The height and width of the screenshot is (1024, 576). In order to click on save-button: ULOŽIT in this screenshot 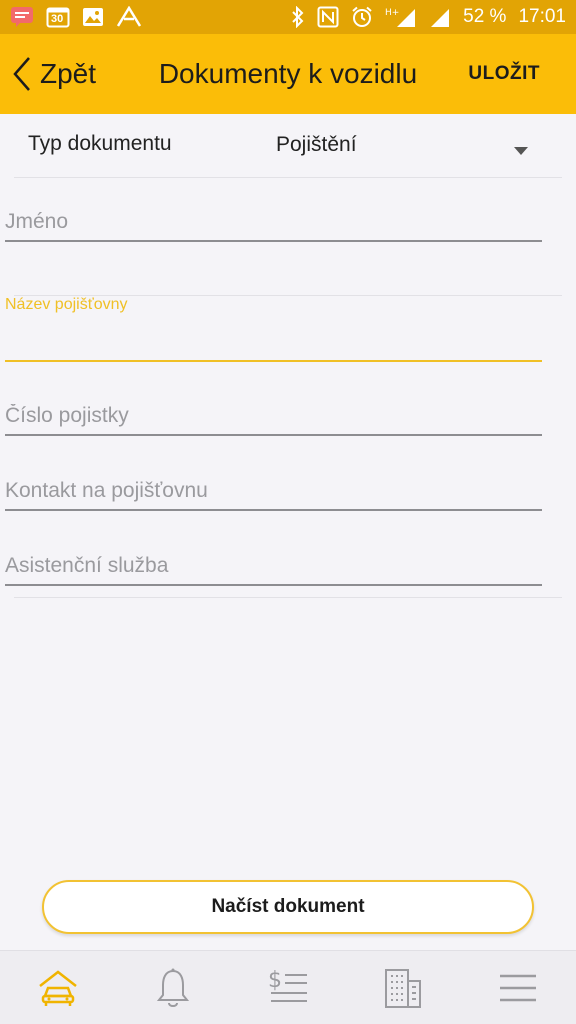, I will do `click(504, 74)`.